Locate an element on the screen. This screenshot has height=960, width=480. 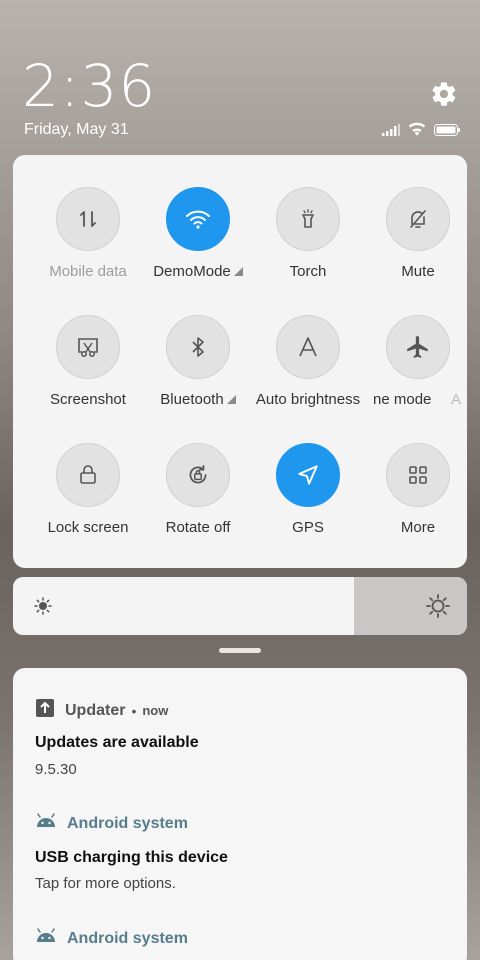
tile-lock-screen: Lock screen is located at coordinates (88, 498).